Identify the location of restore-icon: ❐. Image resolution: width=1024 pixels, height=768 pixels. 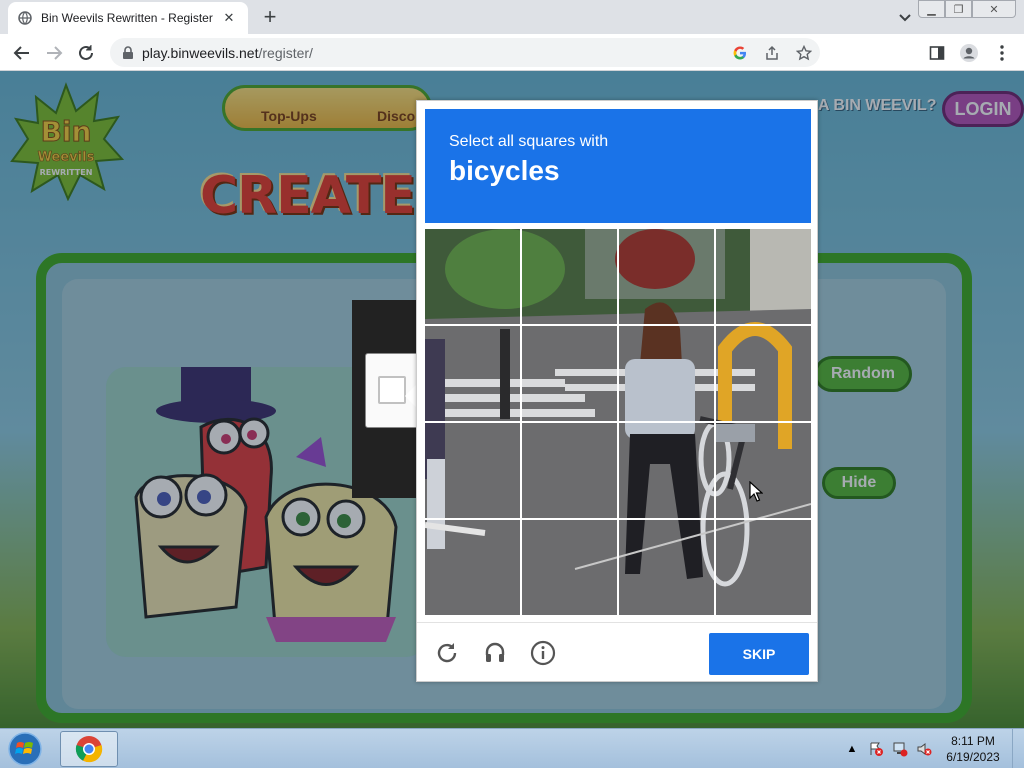
(958, 9).